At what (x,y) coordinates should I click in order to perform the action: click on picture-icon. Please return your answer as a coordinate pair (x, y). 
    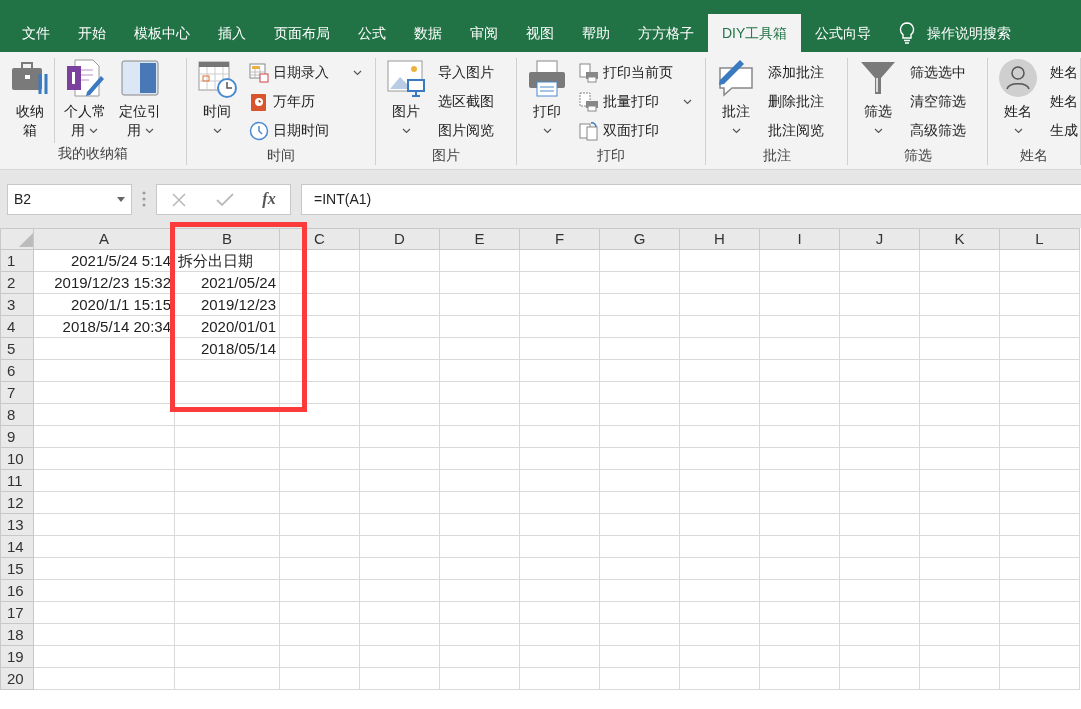
    Looking at the image, I should click on (406, 78).